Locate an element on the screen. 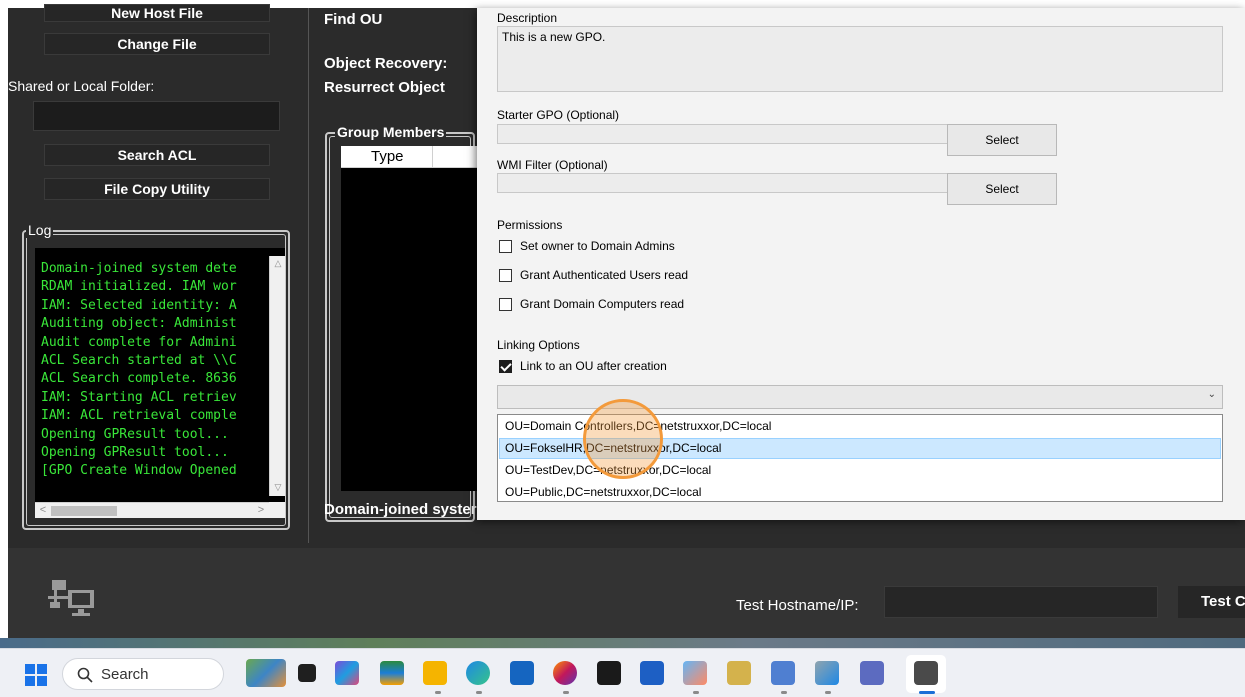  group-members-header: Type is located at coordinates (411, 157).